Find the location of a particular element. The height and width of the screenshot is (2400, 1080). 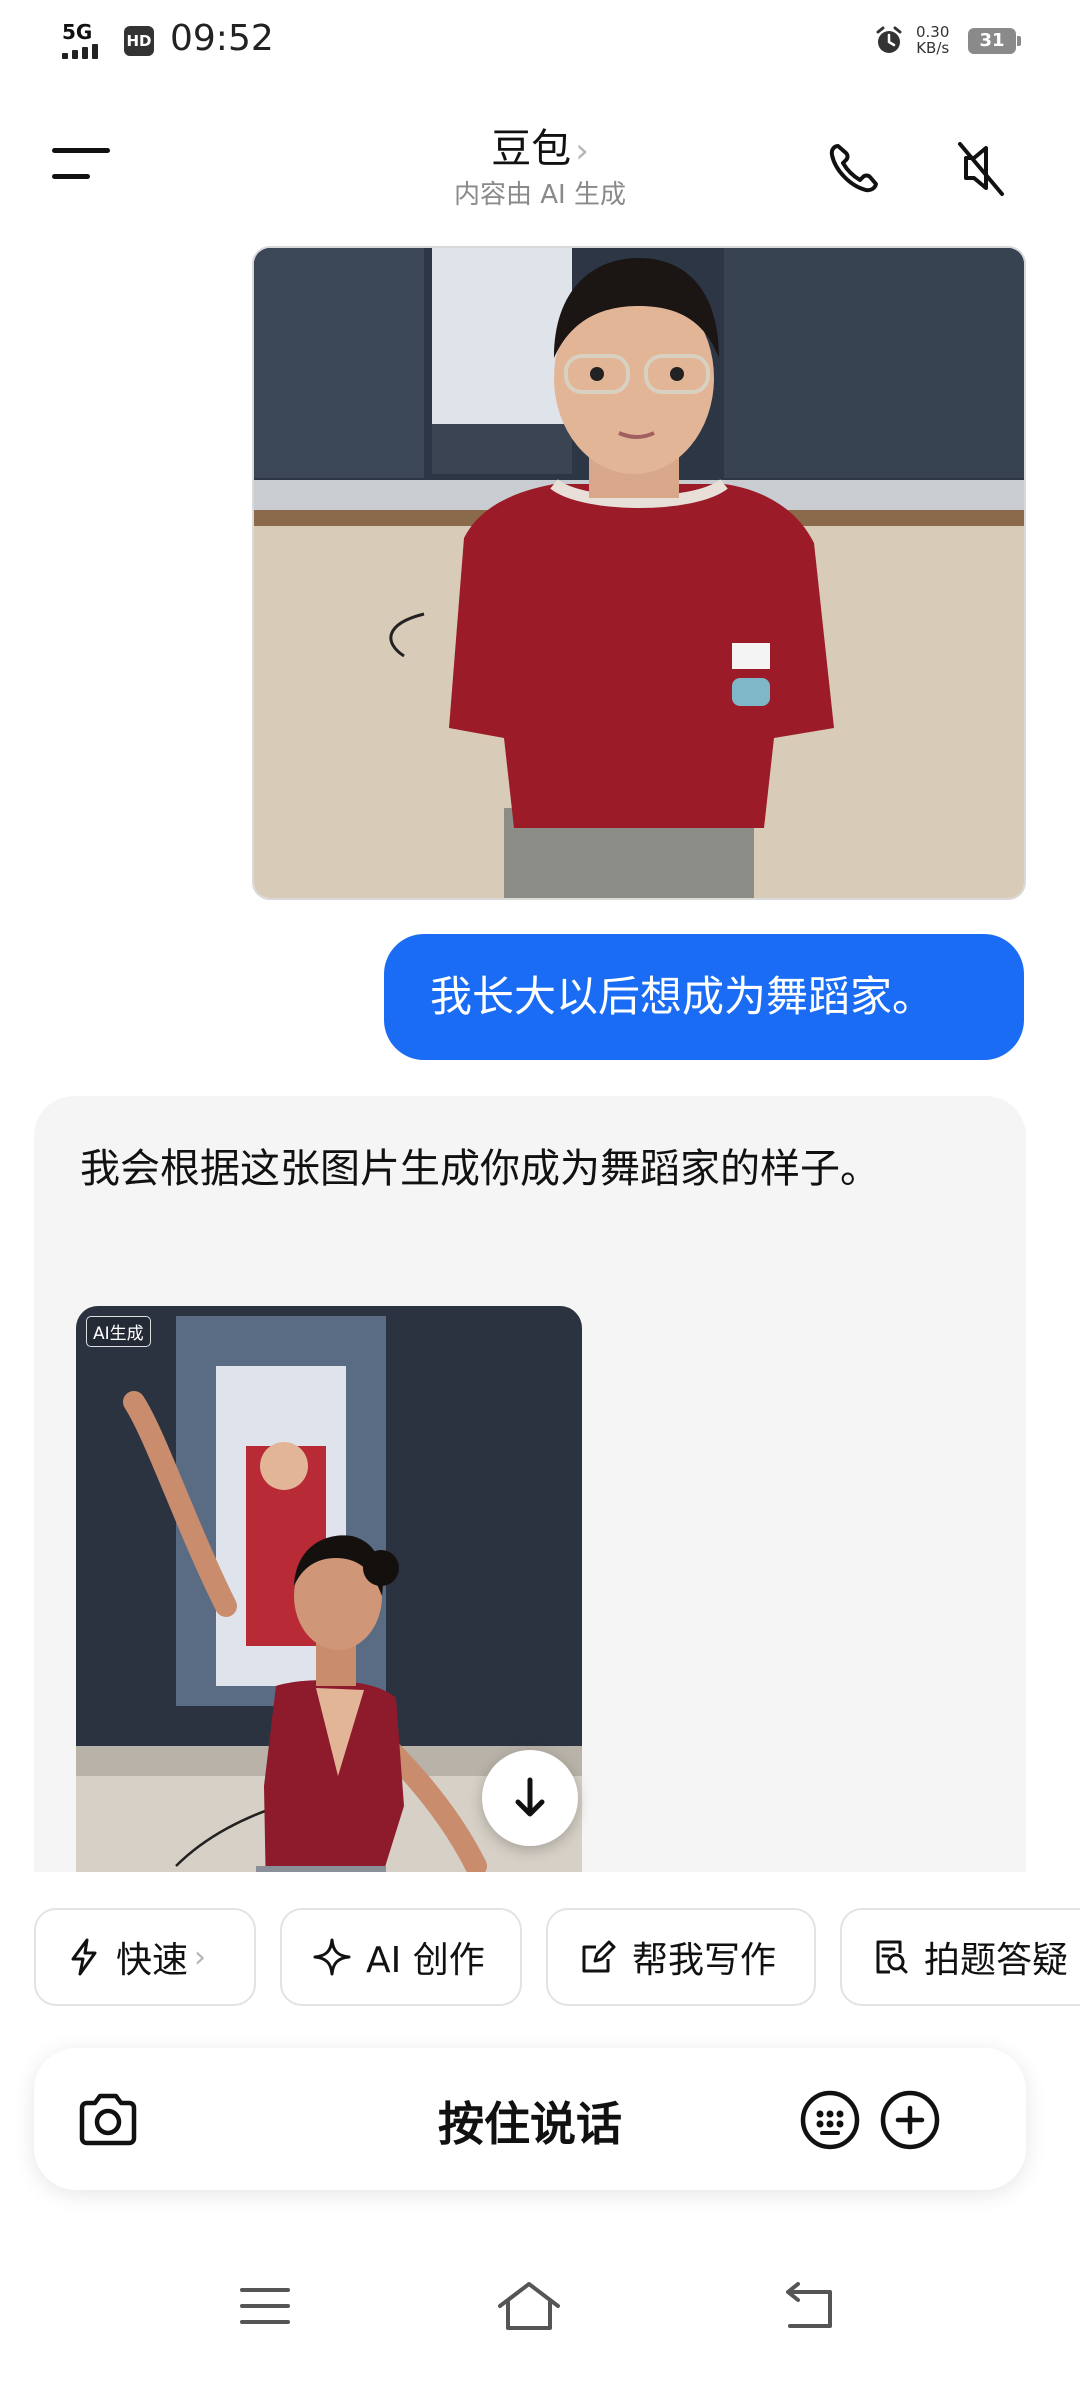

recents-icon is located at coordinates (265, 2306).